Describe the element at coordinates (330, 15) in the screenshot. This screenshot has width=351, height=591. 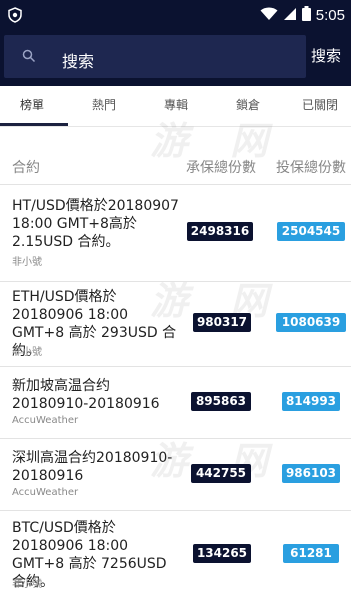
I see `status-time: 5:05` at that location.